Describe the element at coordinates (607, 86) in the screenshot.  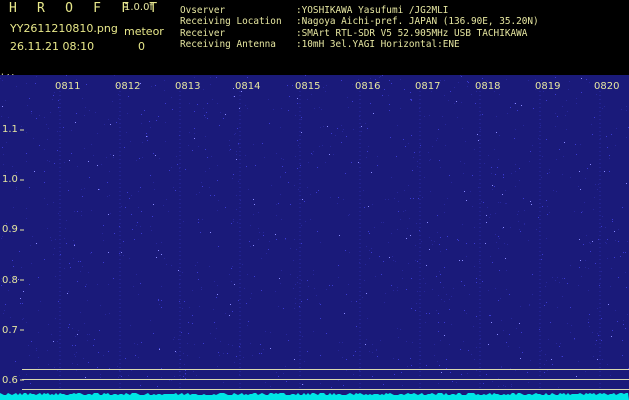
I see `time-tick: 0820` at that location.